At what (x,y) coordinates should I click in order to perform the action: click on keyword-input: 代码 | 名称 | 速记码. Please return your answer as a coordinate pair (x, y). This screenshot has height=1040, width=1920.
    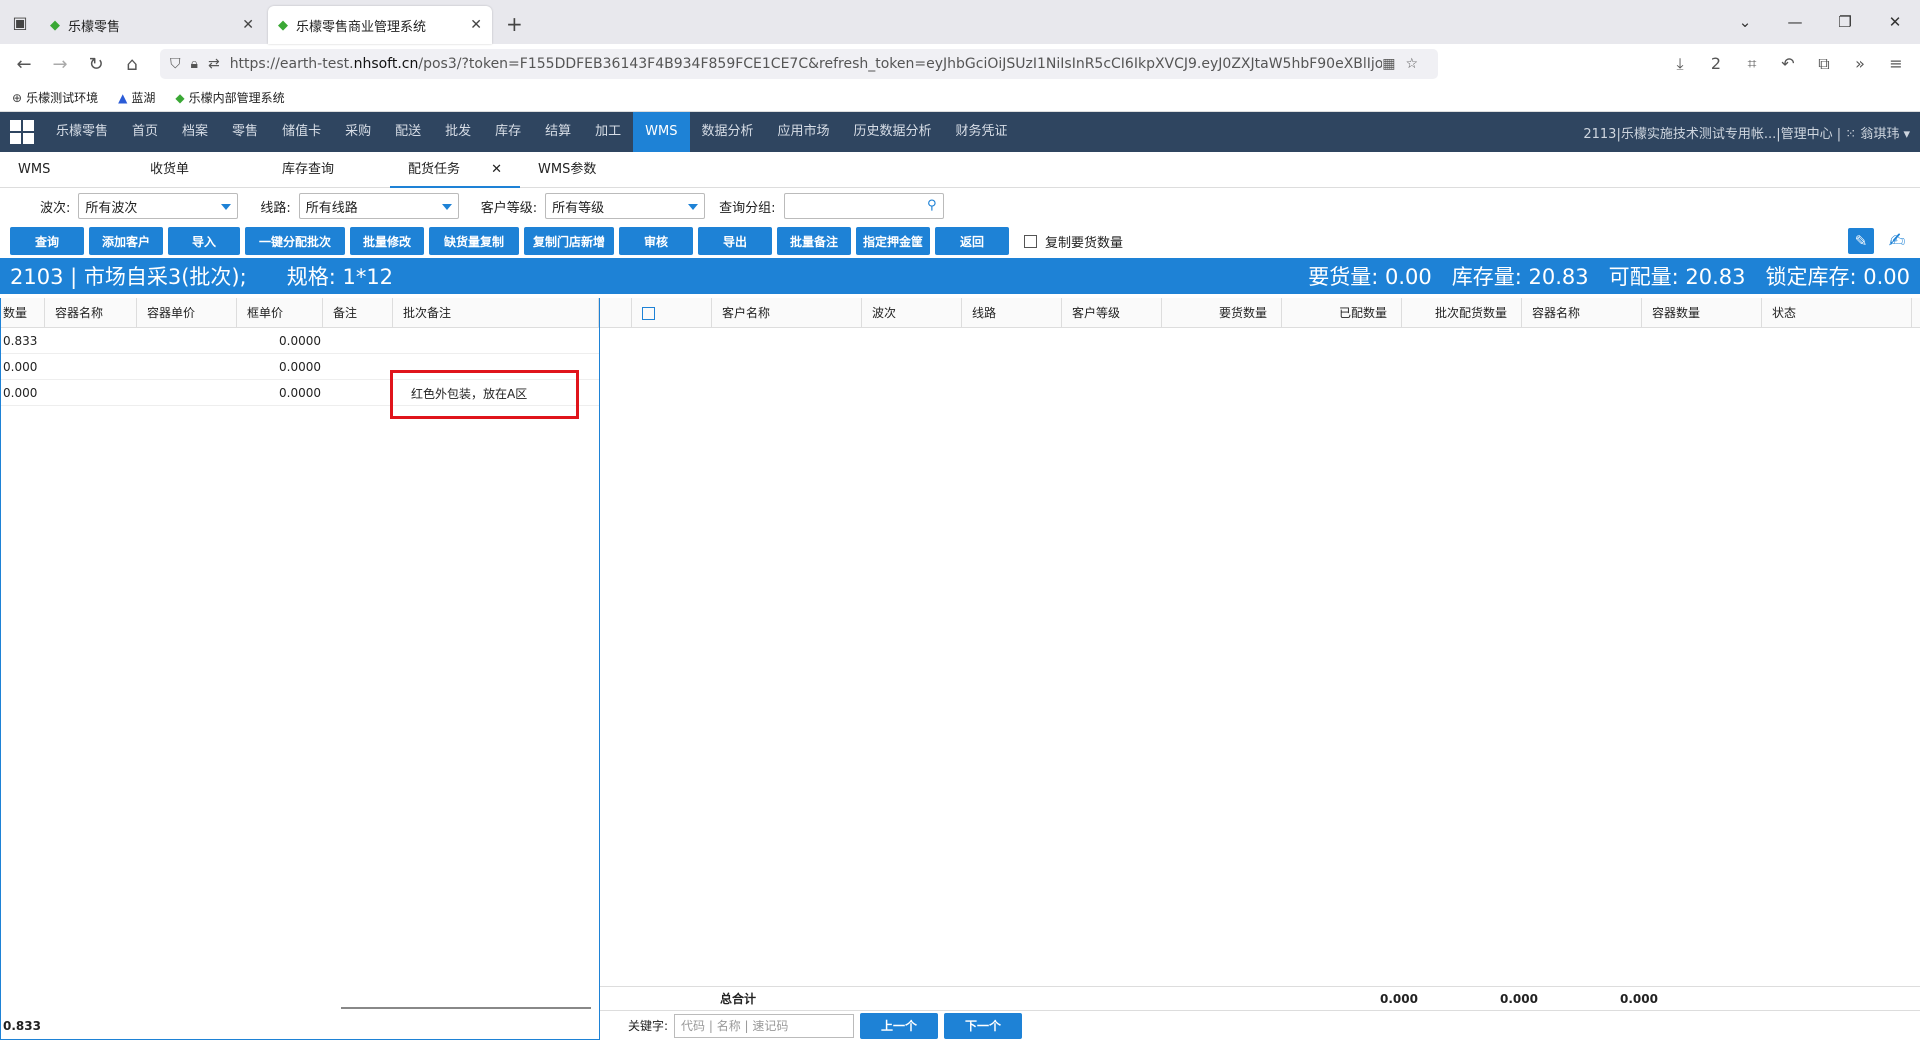
    Looking at the image, I should click on (764, 1025).